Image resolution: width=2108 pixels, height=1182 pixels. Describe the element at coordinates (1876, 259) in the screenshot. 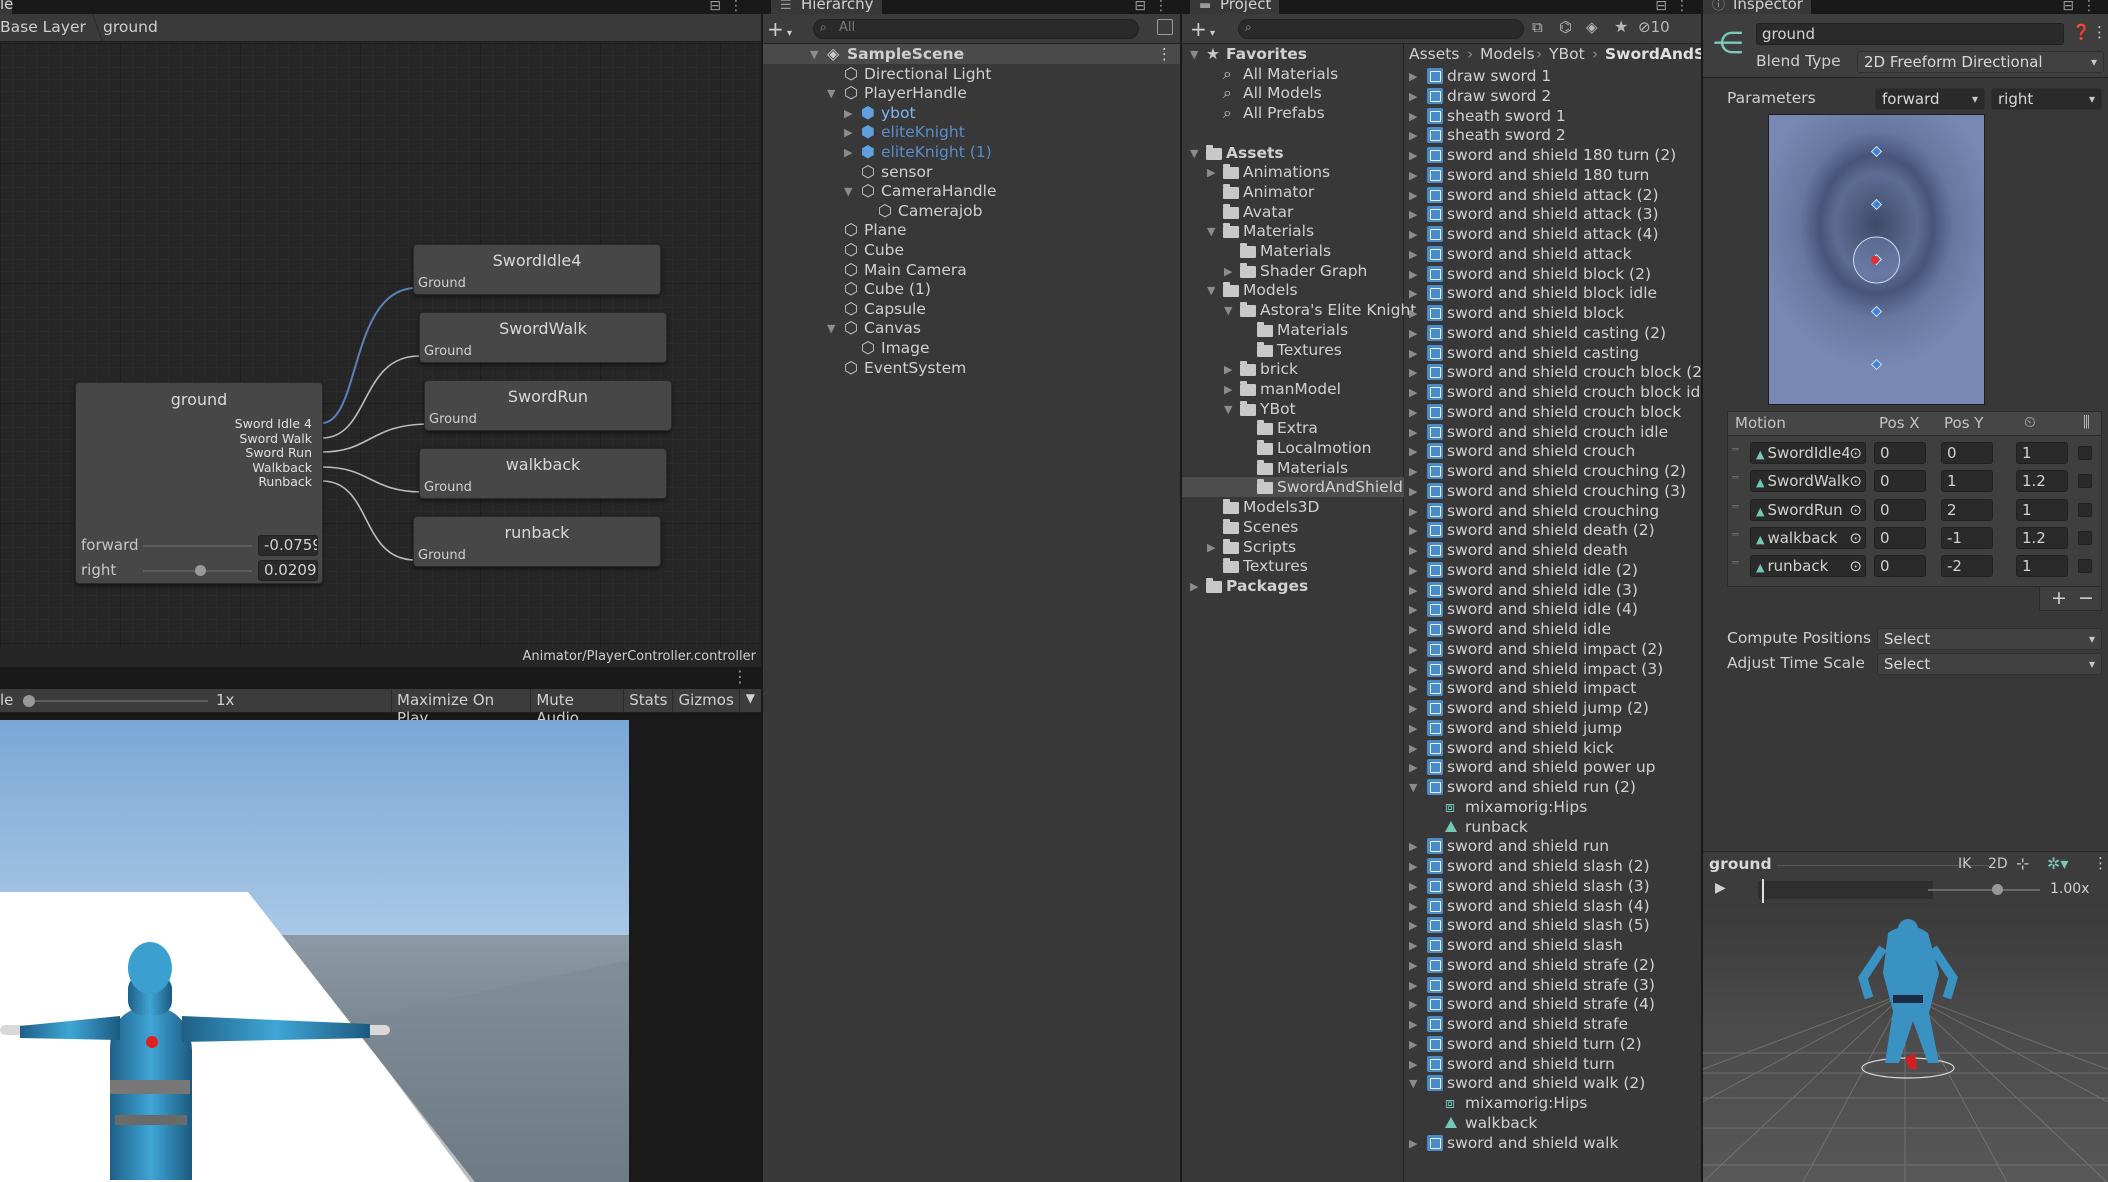

I see `blend-space-preview` at that location.